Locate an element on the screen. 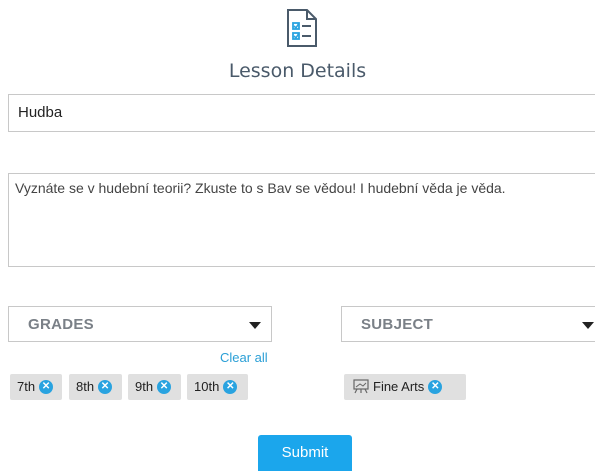 This screenshot has width=595, height=471. grade-chip-8th: 8th ✕ is located at coordinates (95, 387).